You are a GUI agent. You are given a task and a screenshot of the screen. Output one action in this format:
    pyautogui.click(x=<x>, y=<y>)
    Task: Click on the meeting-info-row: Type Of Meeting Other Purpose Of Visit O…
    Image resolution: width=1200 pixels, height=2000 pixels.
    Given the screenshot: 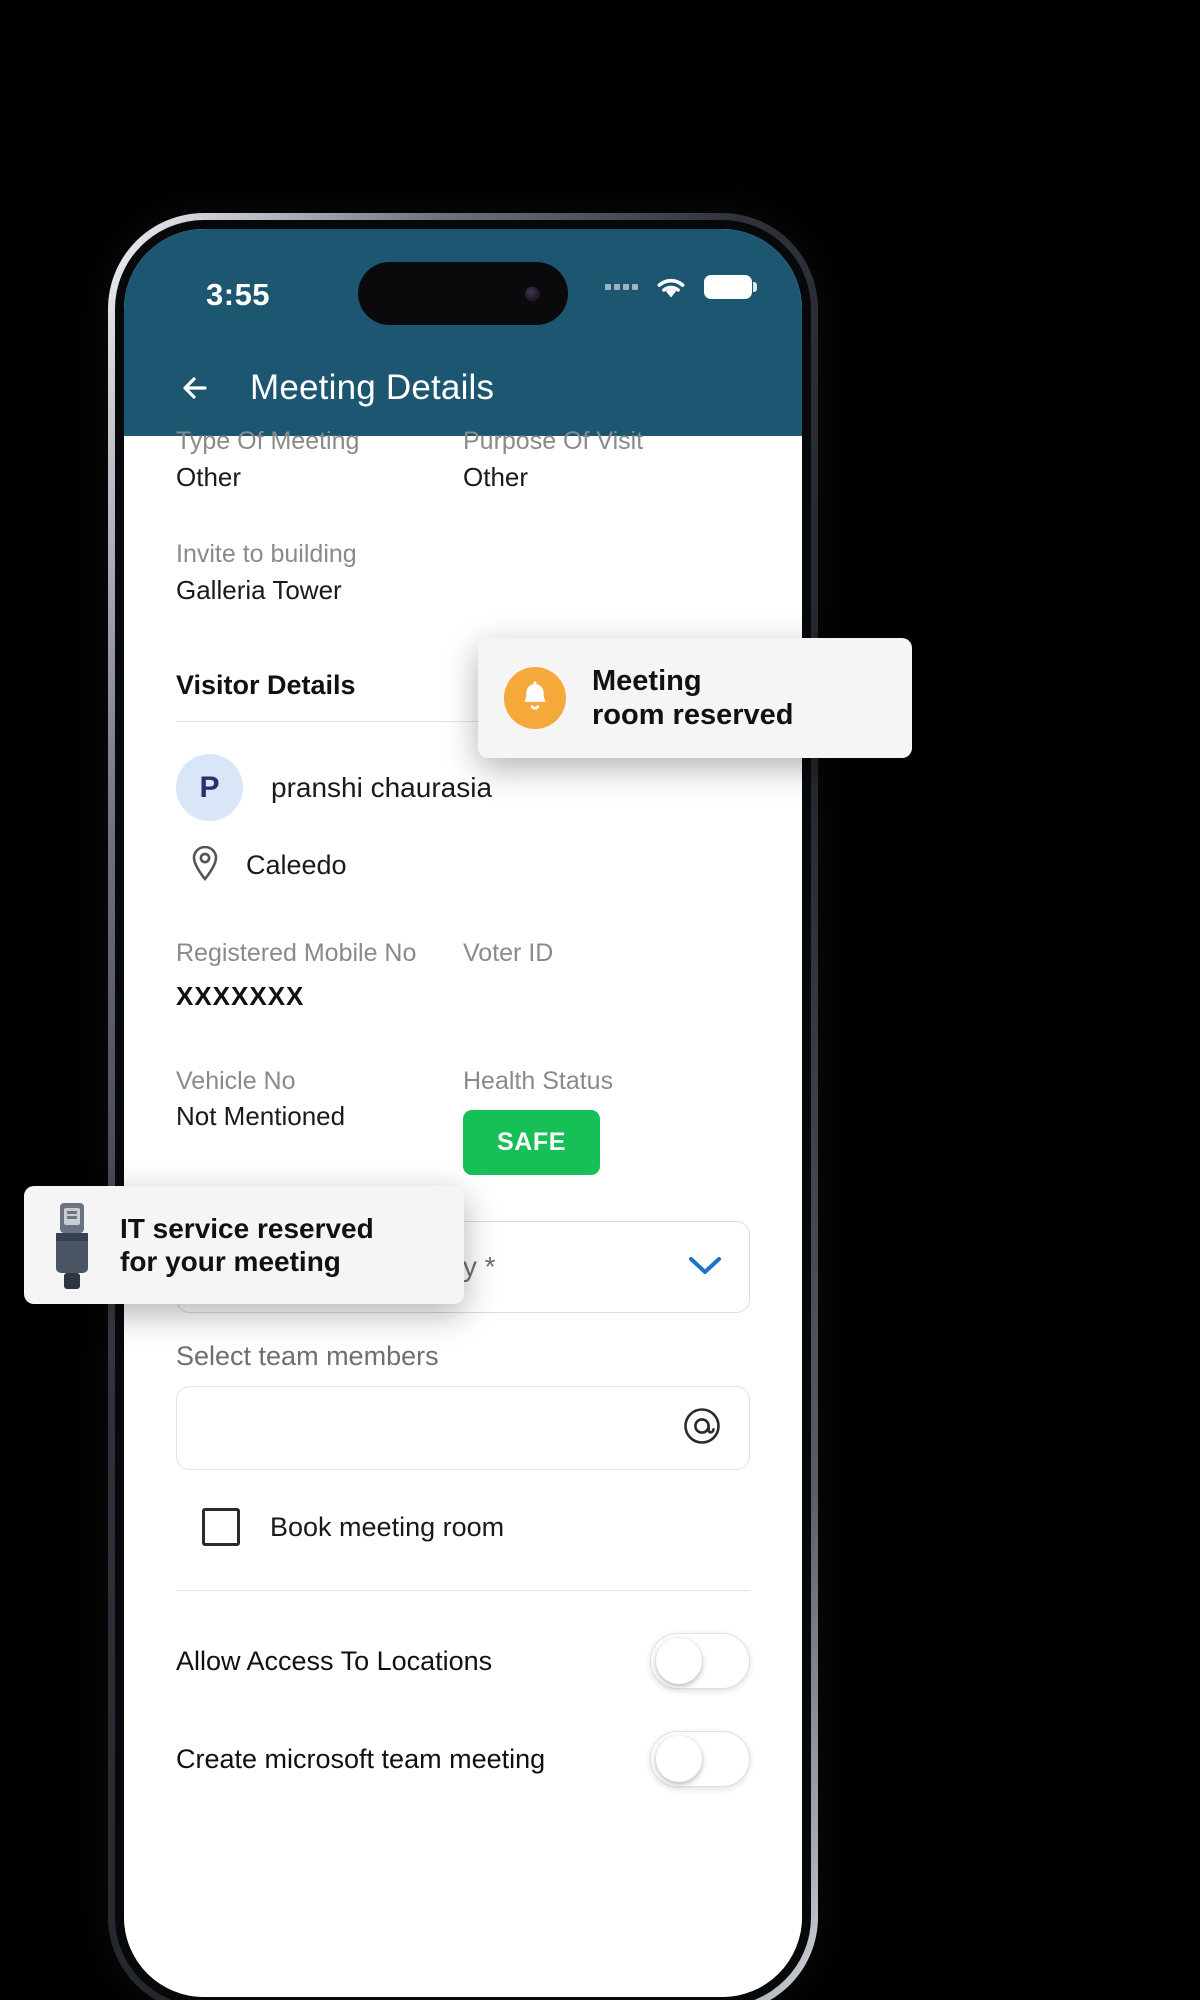 What is the action you would take?
    pyautogui.click(x=463, y=459)
    